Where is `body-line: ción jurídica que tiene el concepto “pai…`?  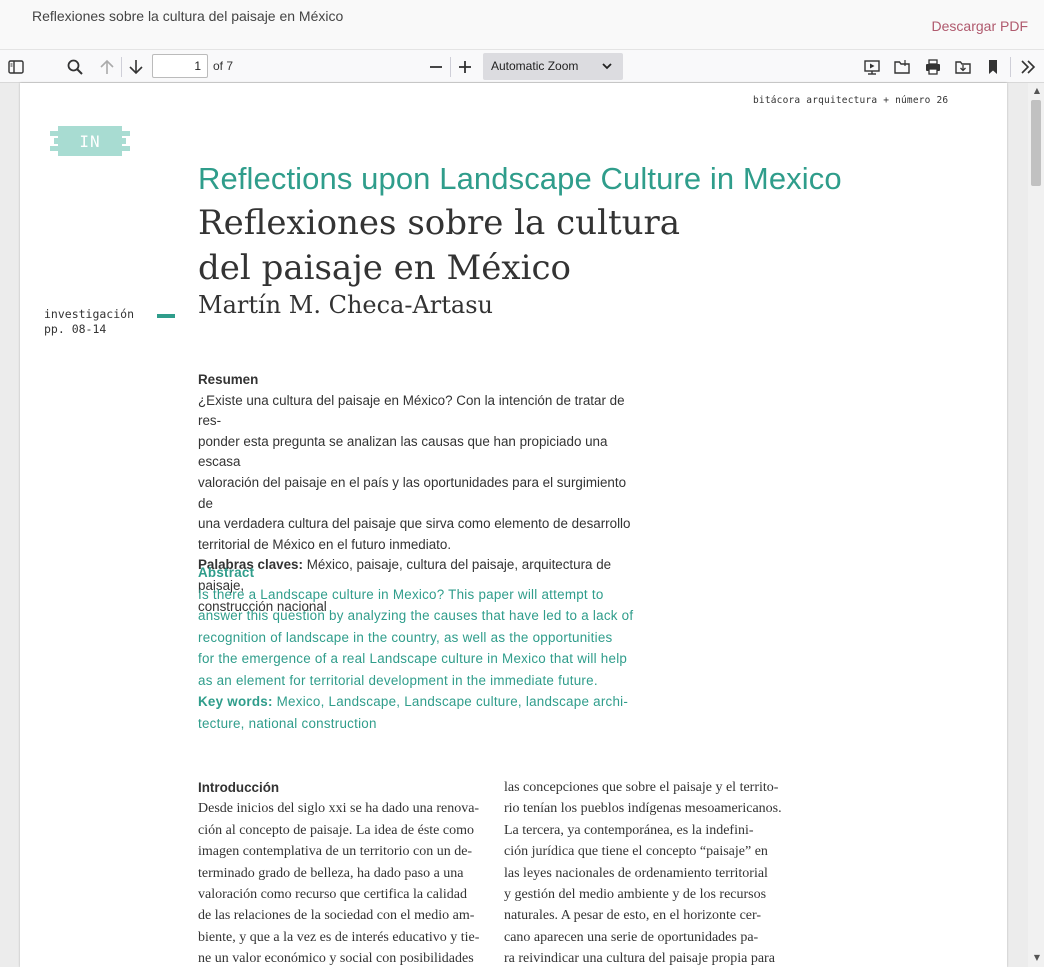 body-line: ción jurídica que tiene el concepto “pai… is located at coordinates (636, 852).